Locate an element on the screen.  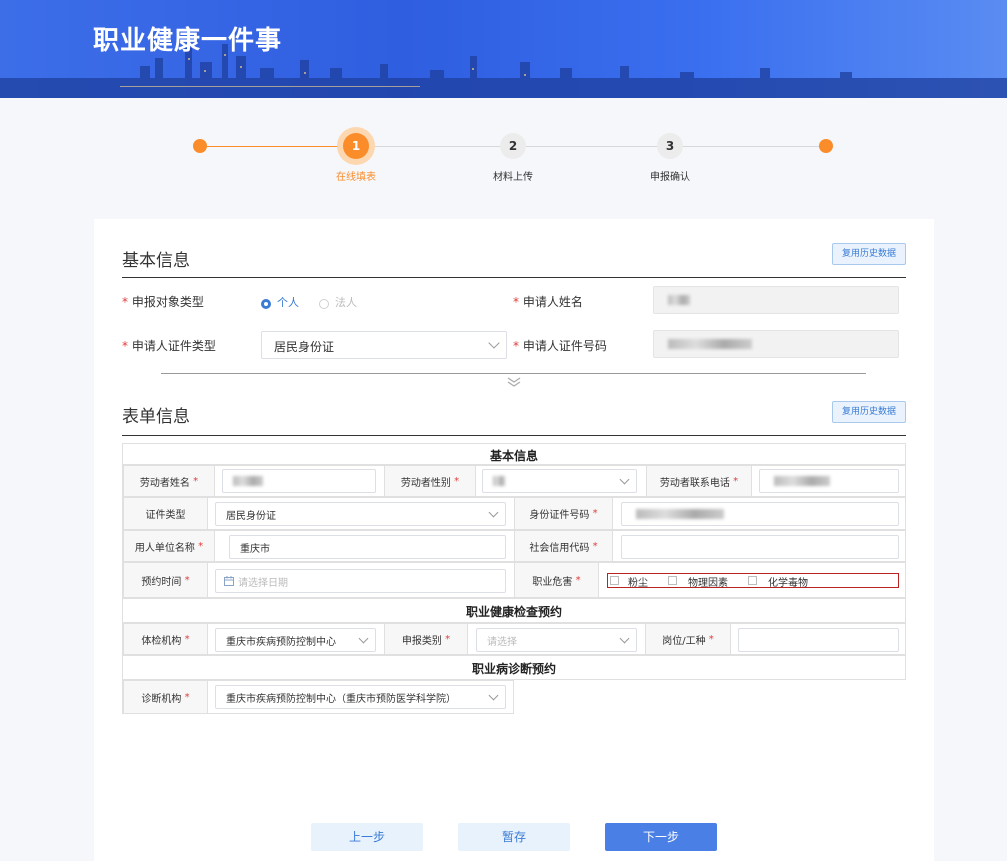
table-row: 体检机构 * 重庆市疾病预防控制中心 申报类别 * 请选择 岗位/工种 * is located at coordinates (514, 639).